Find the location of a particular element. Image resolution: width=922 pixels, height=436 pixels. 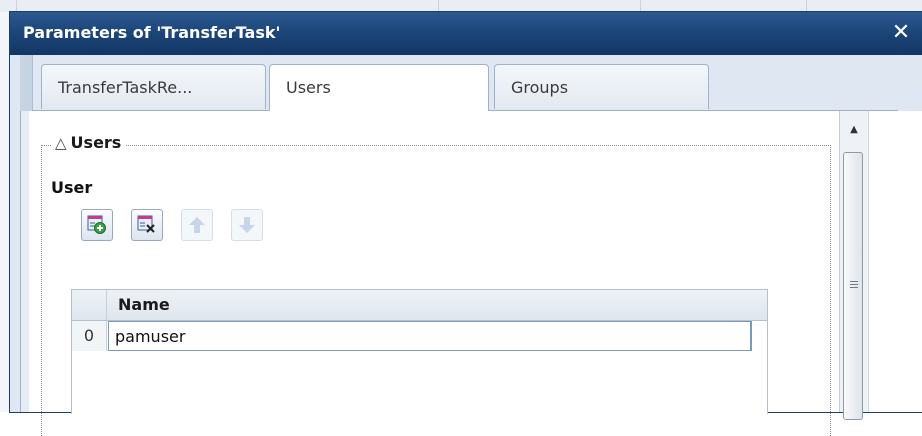

scroll-up-button: ▲ is located at coordinates (854, 130).